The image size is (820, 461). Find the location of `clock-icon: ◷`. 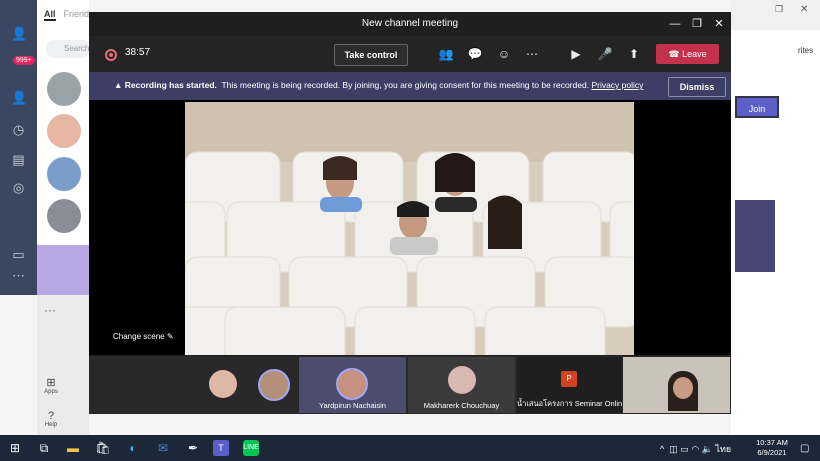

clock-icon: ◷ is located at coordinates (18, 129).